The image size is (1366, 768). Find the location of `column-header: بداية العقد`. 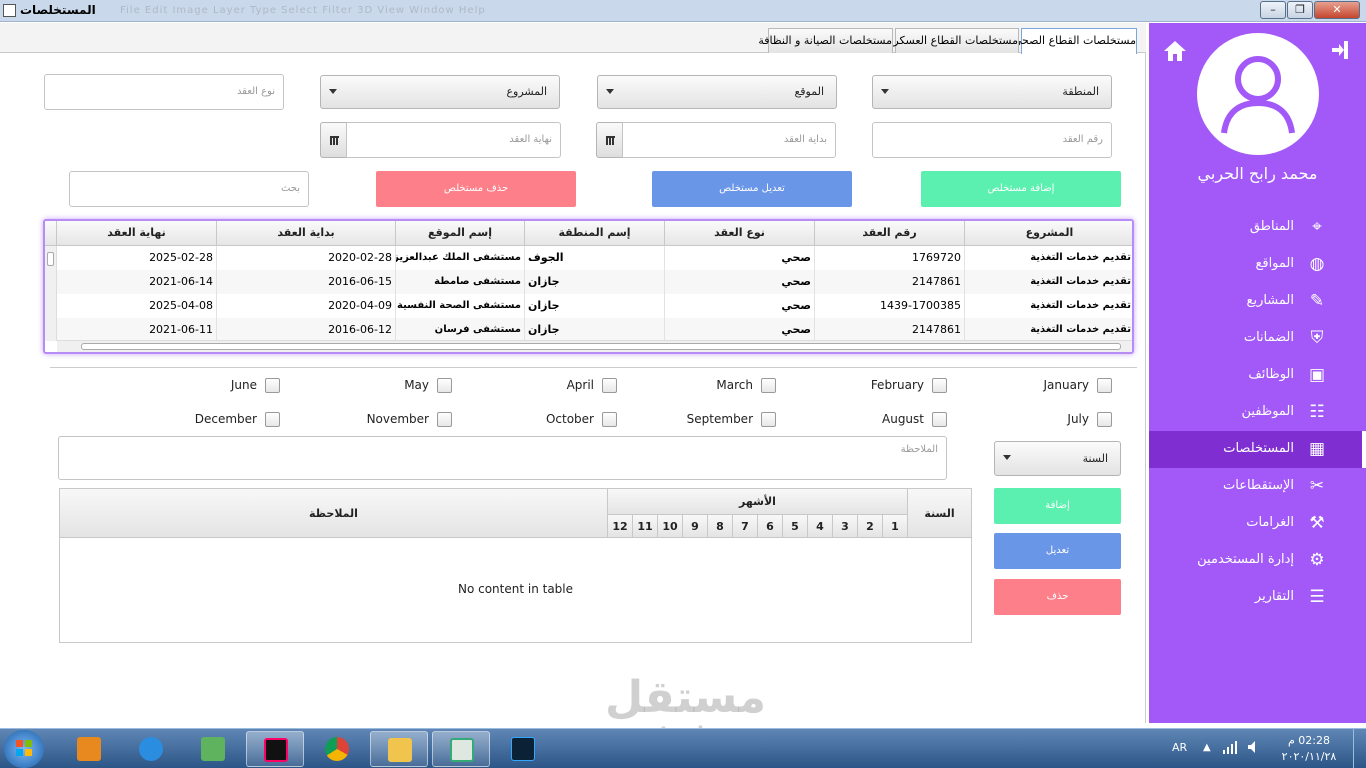

column-header: بداية العقد is located at coordinates (306, 233).